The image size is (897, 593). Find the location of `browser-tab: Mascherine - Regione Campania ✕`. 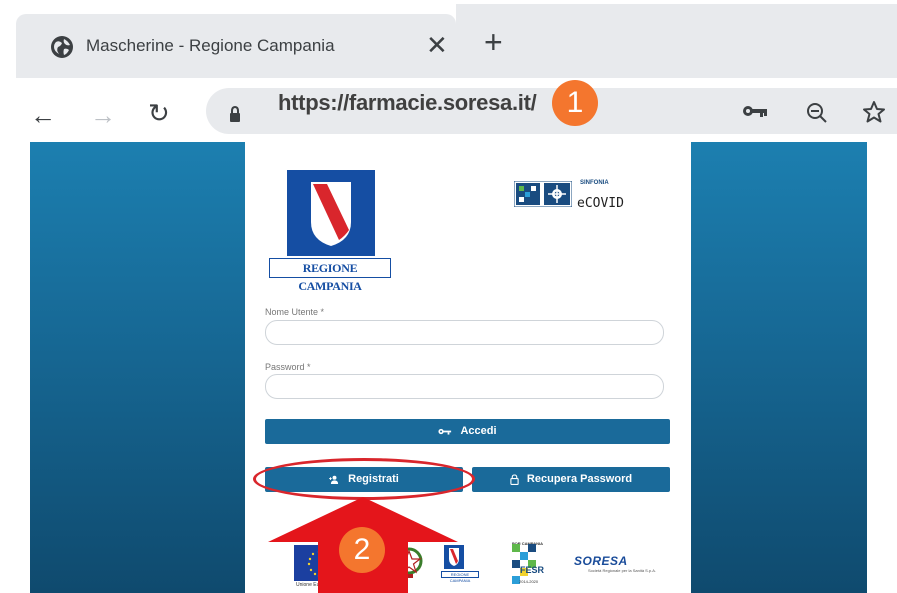

browser-tab: Mascherine - Regione Campania ✕ is located at coordinates (236, 47).